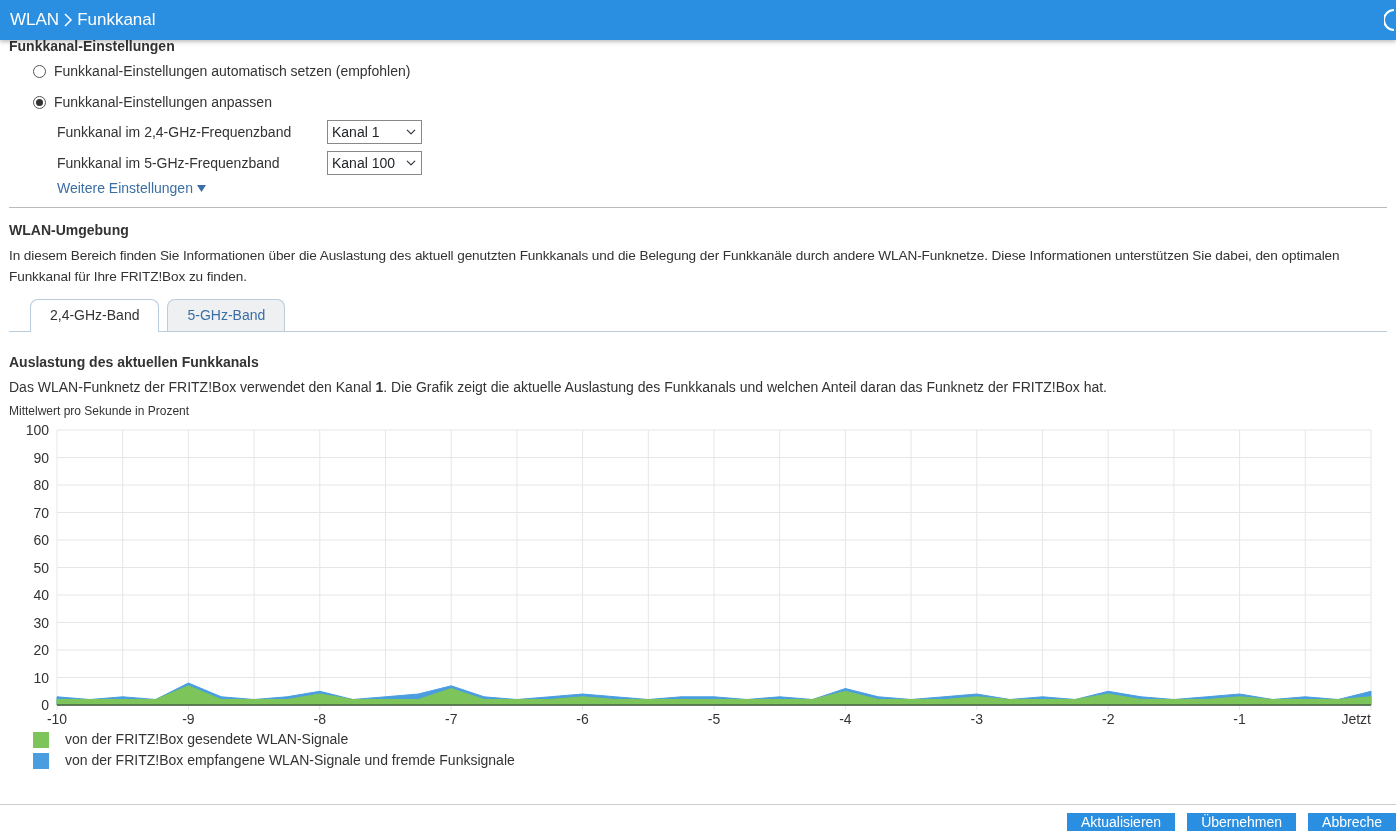 The width and height of the screenshot is (1396, 831). What do you see at coordinates (977, 719) in the screenshot?
I see `axis-label: -3` at bounding box center [977, 719].